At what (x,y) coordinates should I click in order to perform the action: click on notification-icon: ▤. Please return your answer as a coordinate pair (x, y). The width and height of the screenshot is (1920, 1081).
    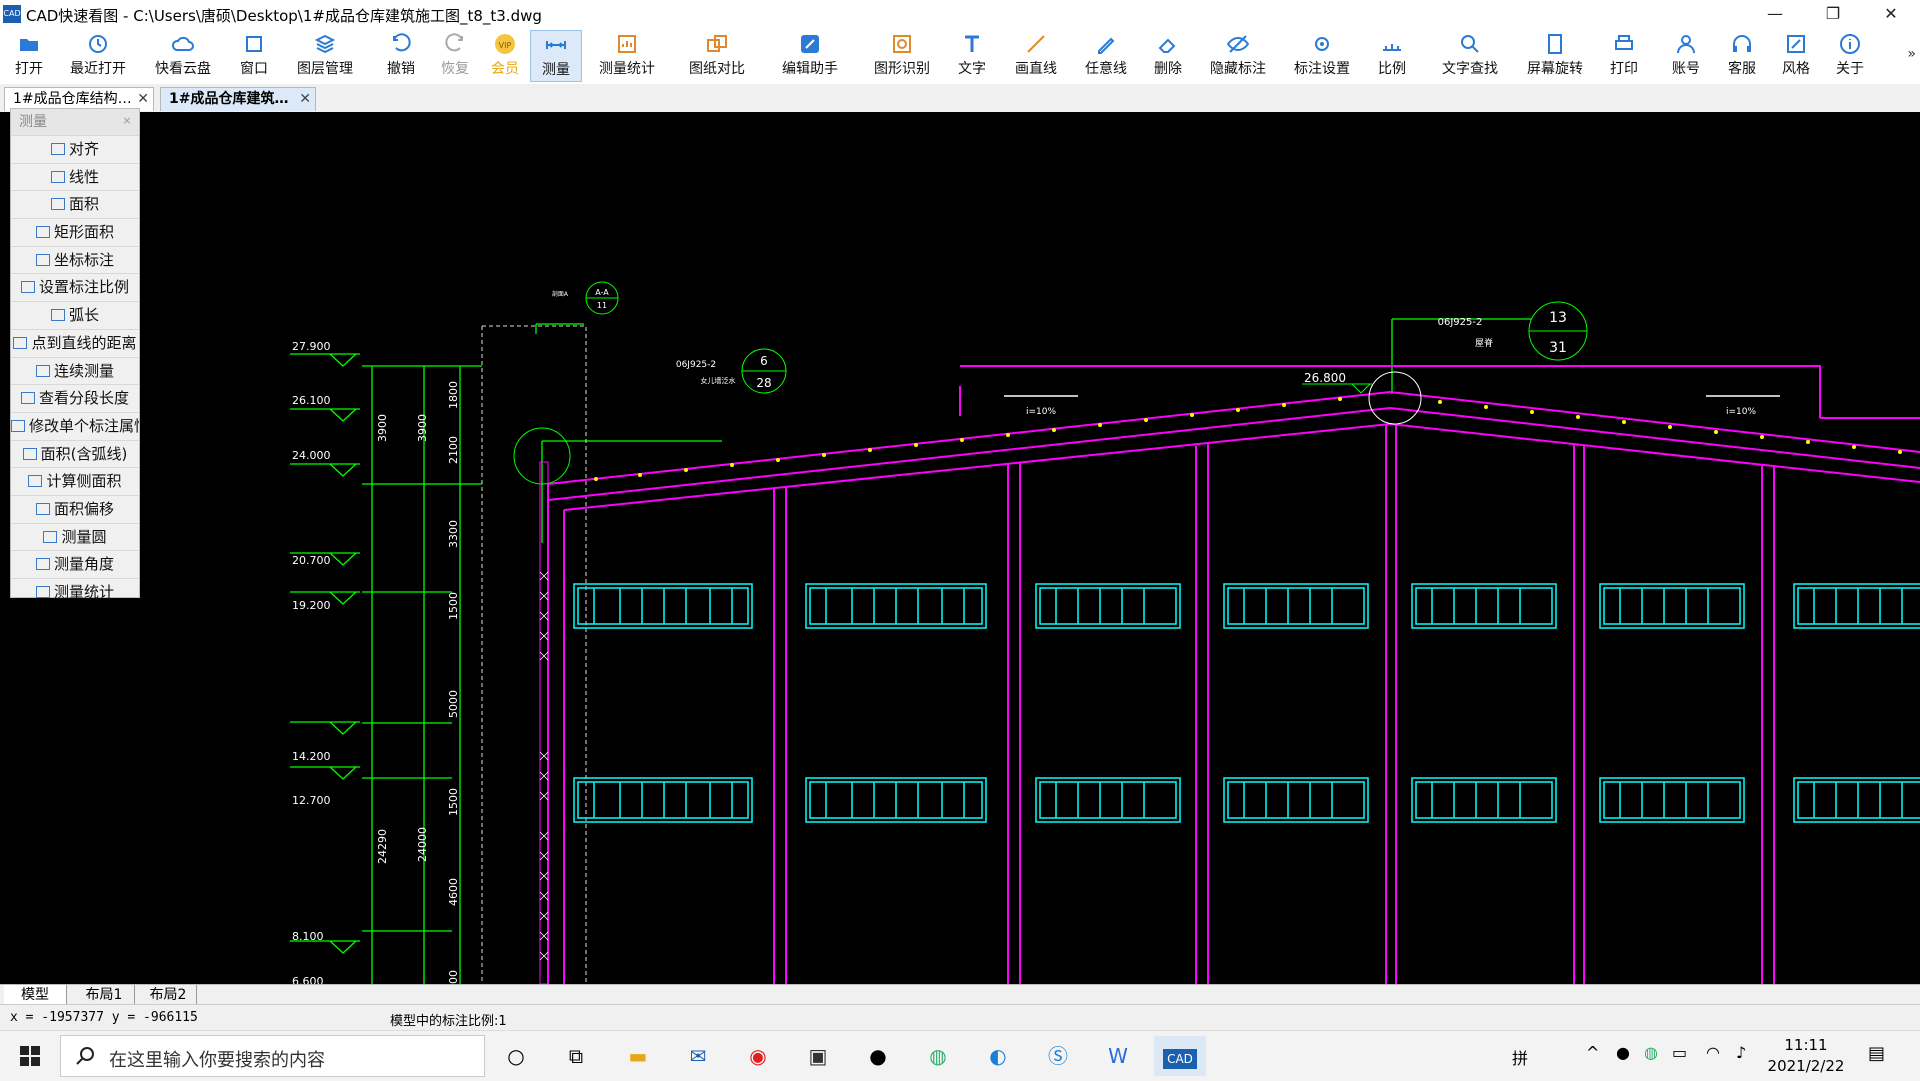
    Looking at the image, I should click on (1876, 1053).